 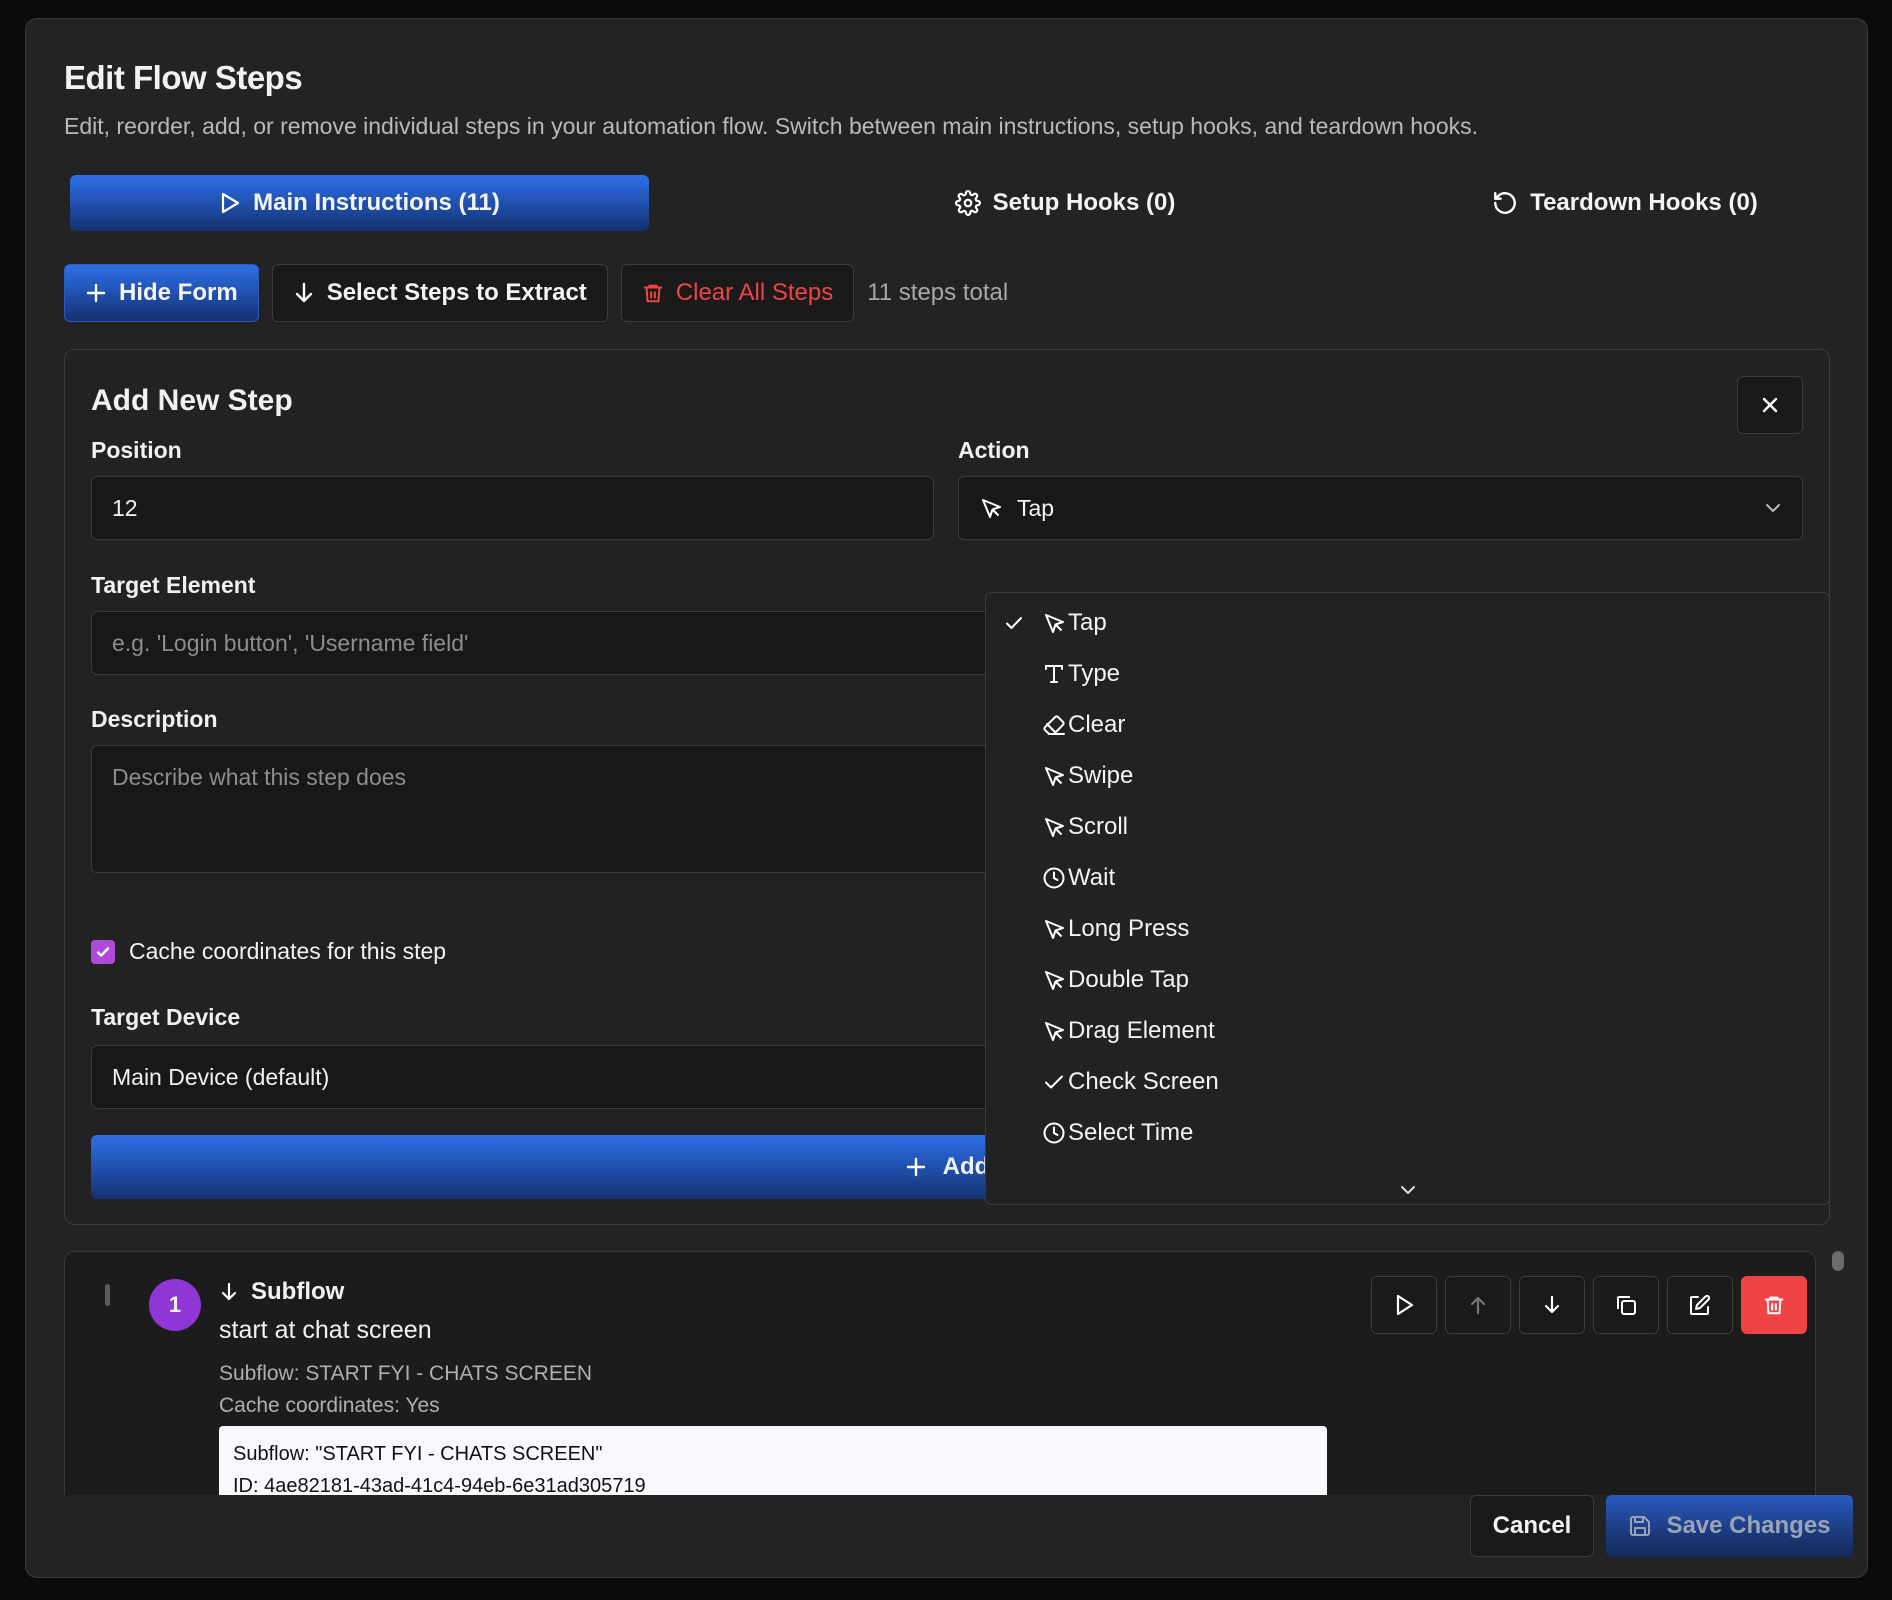 What do you see at coordinates (1129, 928) in the screenshot?
I see `action-option-label: Long Press` at bounding box center [1129, 928].